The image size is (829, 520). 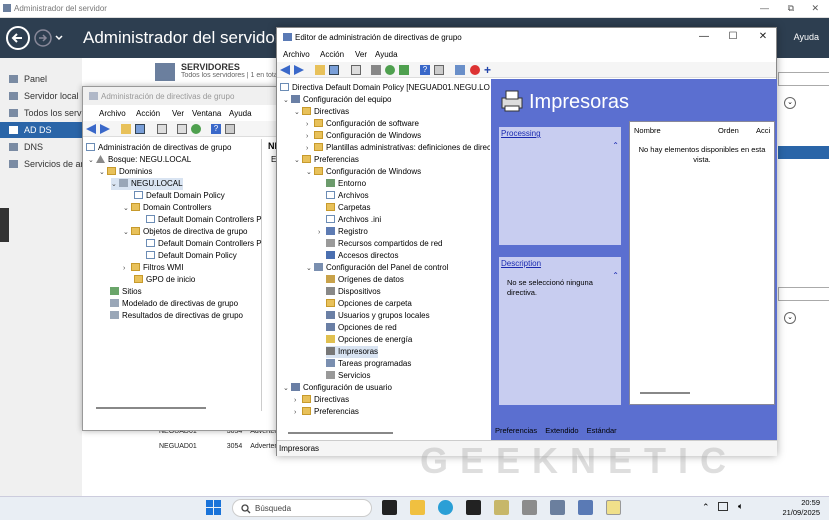 I want to click on sidebar-item-panel: Panel, so click(x=41, y=79).